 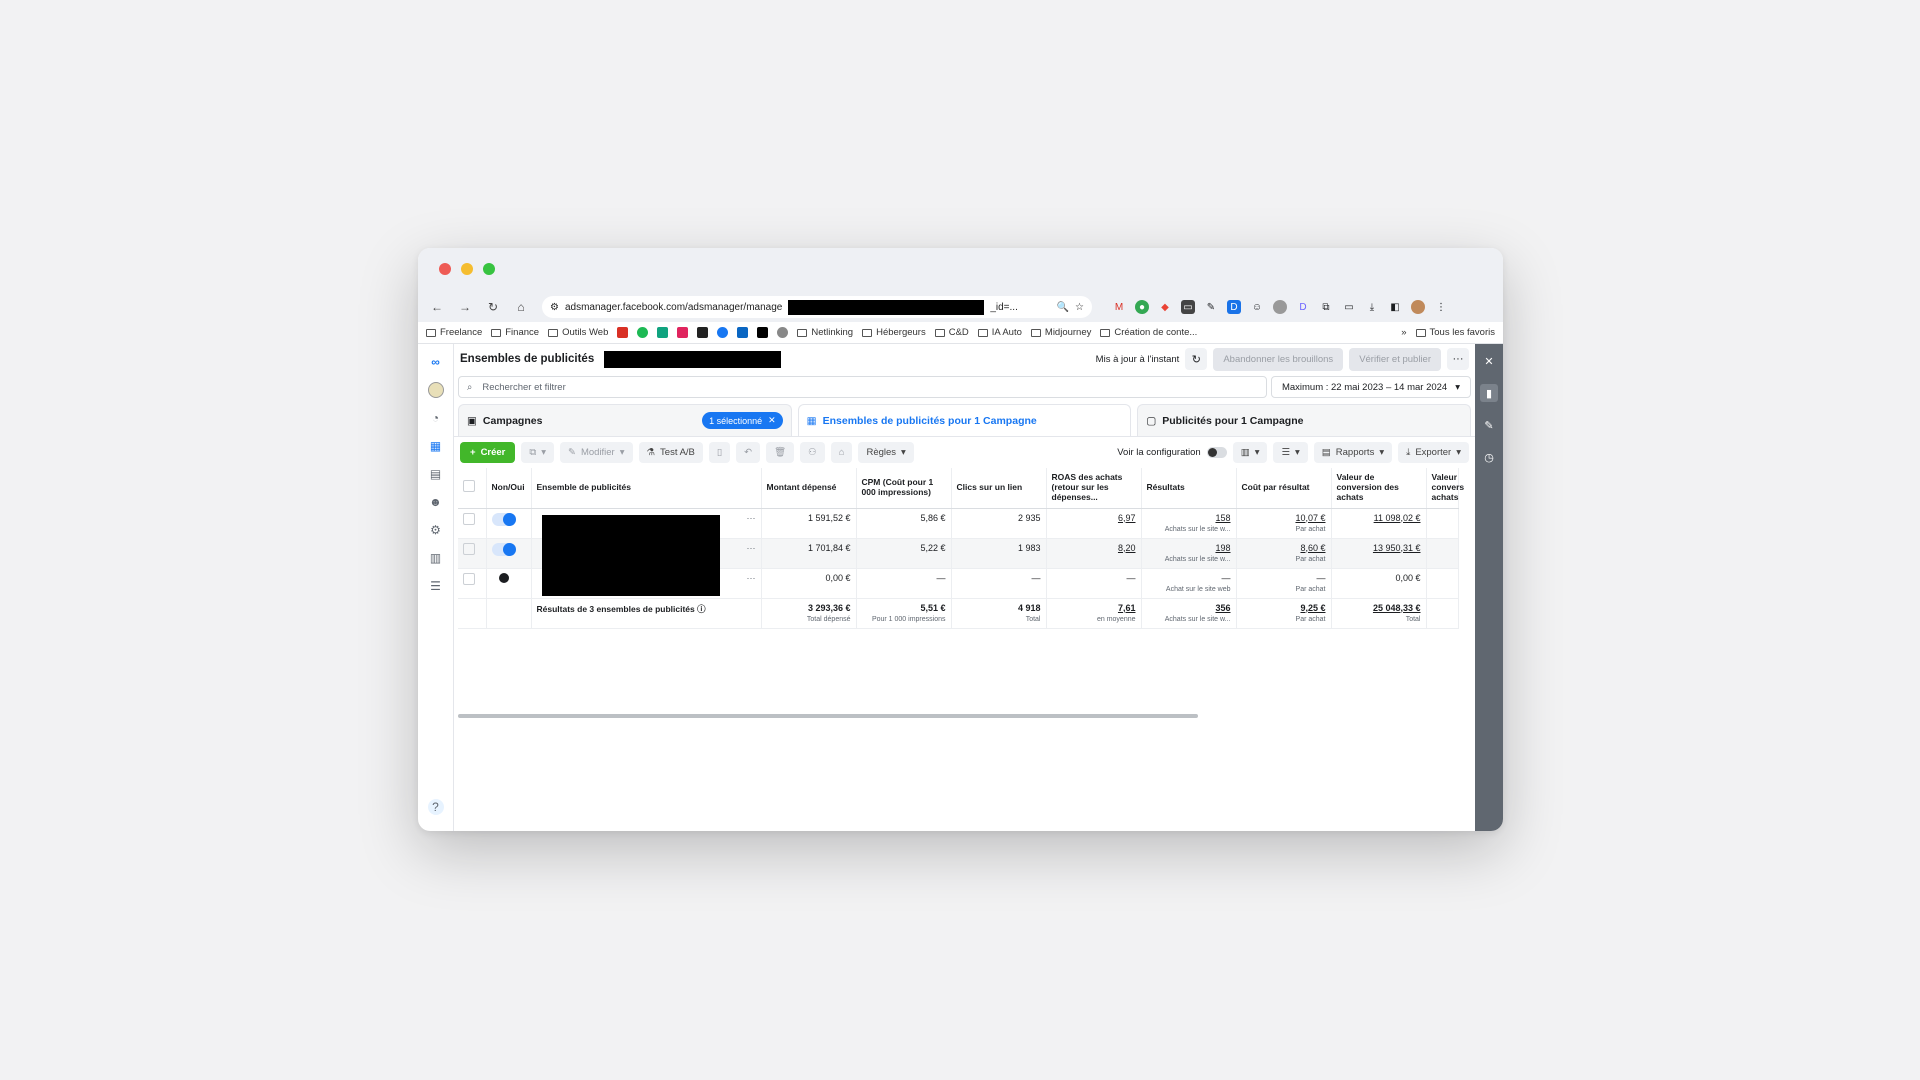 What do you see at coordinates (1278, 359) in the screenshot?
I see `discard-drafts-button: Abandonner les brouillons` at bounding box center [1278, 359].